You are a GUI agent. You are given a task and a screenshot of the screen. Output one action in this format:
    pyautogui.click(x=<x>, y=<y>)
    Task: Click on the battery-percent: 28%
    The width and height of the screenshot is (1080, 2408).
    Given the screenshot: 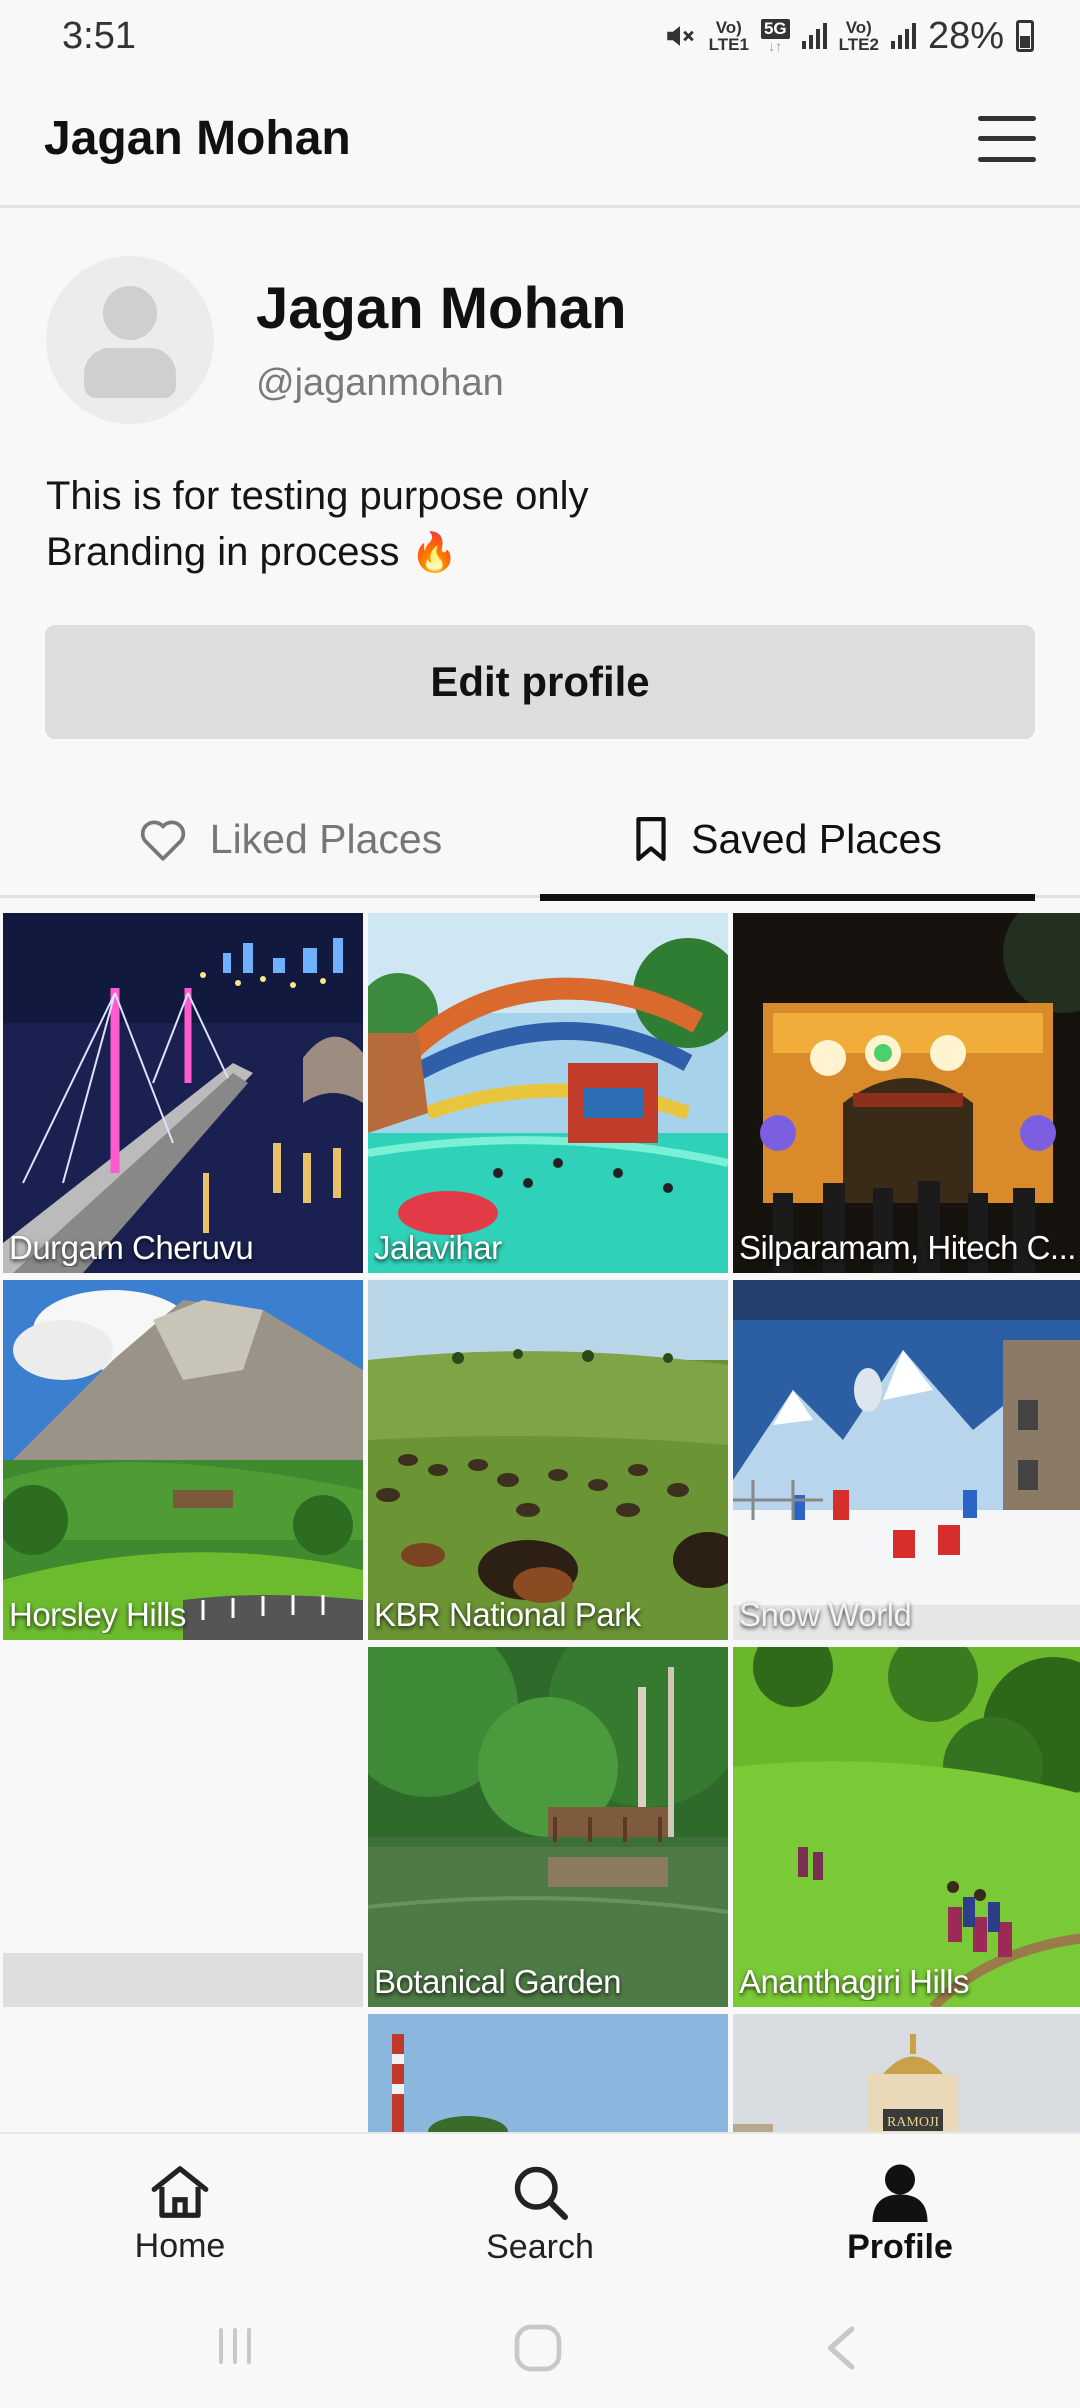 What is the action you would take?
    pyautogui.click(x=965, y=35)
    